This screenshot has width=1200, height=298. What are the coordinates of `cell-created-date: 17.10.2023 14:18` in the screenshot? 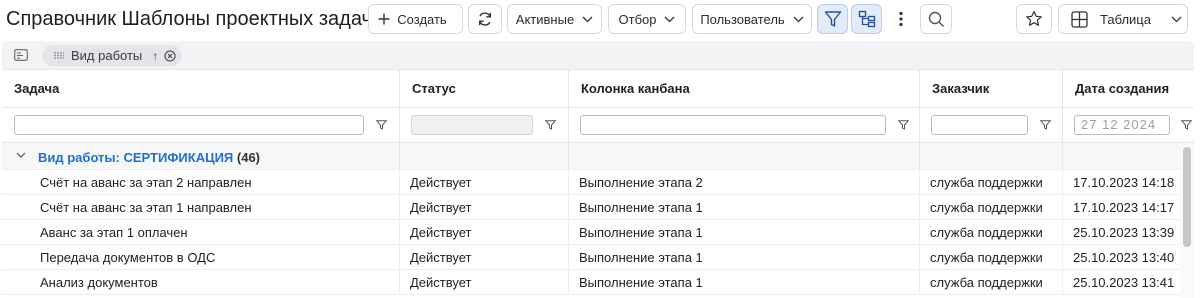 It's located at (1124, 182).